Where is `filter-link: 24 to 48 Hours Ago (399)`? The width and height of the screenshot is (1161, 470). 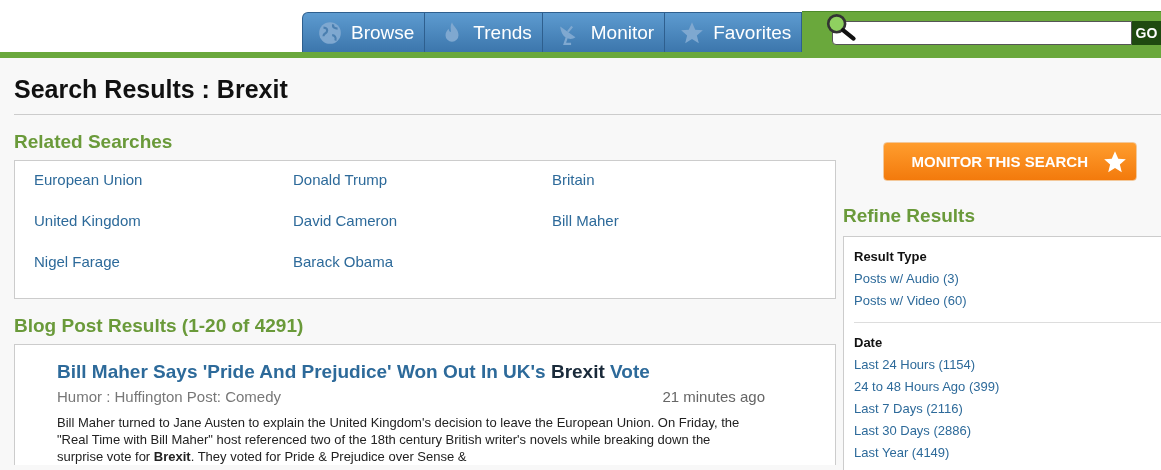 filter-link: 24 to 48 Hours Ago (399) is located at coordinates (927, 387).